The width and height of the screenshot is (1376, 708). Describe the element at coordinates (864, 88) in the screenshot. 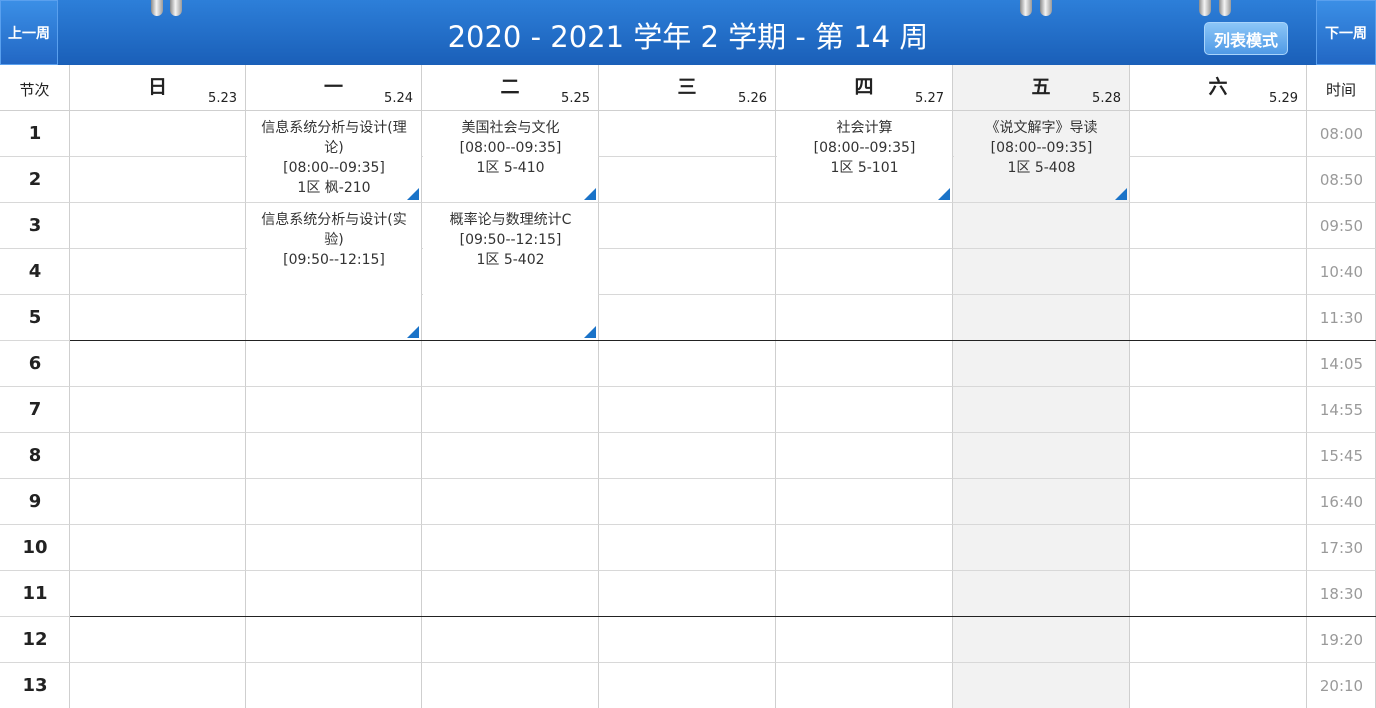

I see `day-header-5.27: 四 5.27` at that location.